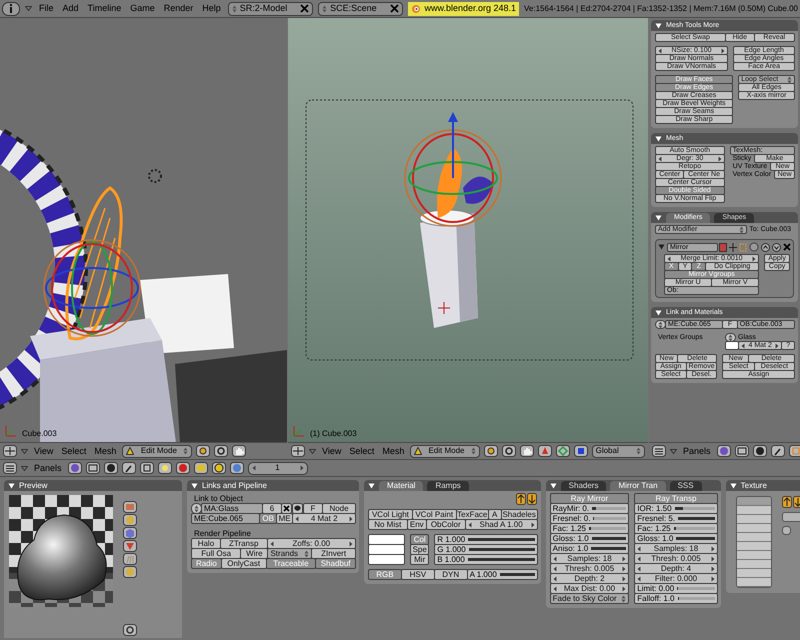 The image size is (800, 640). What do you see at coordinates (583, 485) in the screenshot?
I see `panel-tab: Shaders` at bounding box center [583, 485].